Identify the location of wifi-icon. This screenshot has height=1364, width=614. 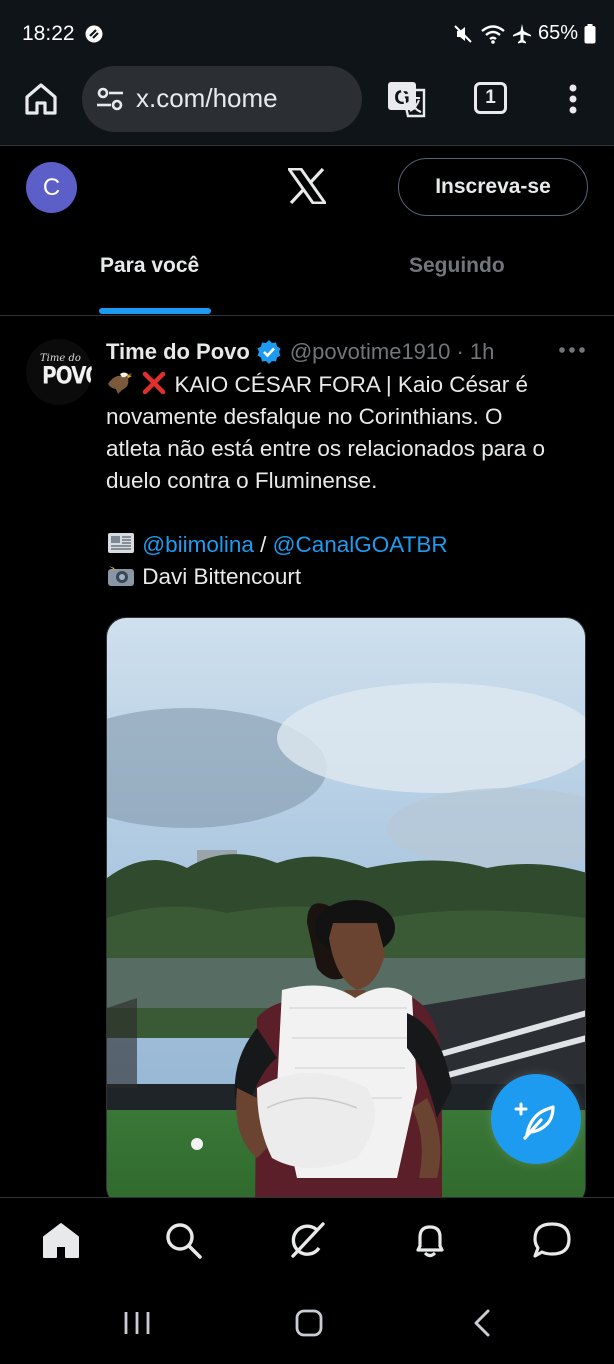
(493, 34).